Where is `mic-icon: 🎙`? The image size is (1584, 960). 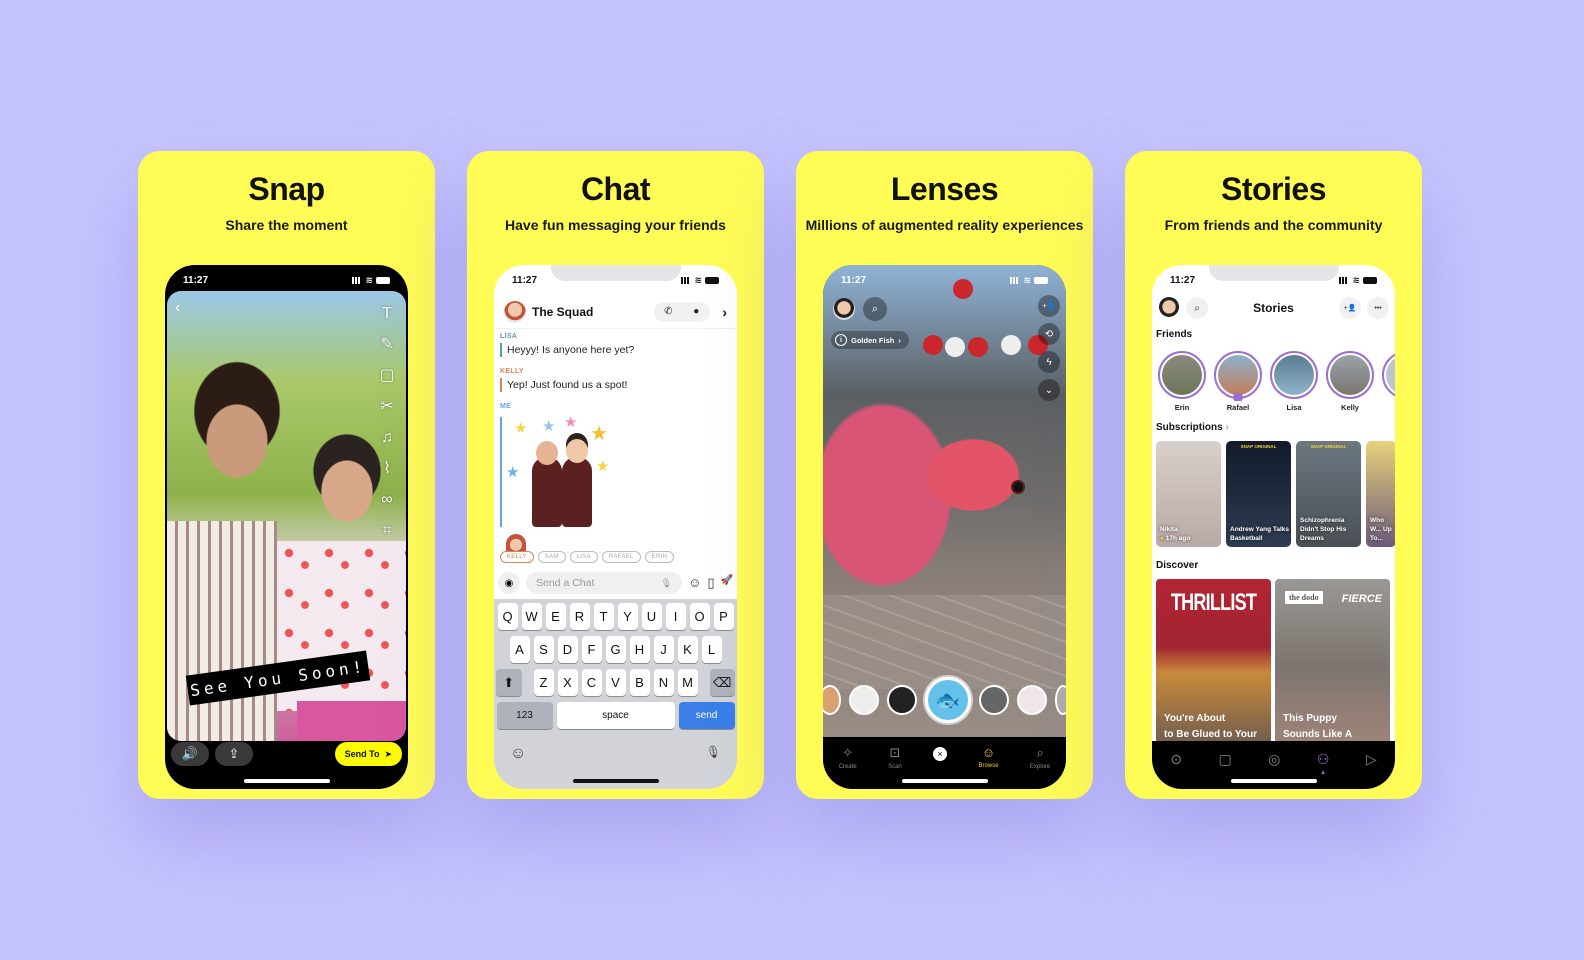 mic-icon: 🎙 is located at coordinates (666, 583).